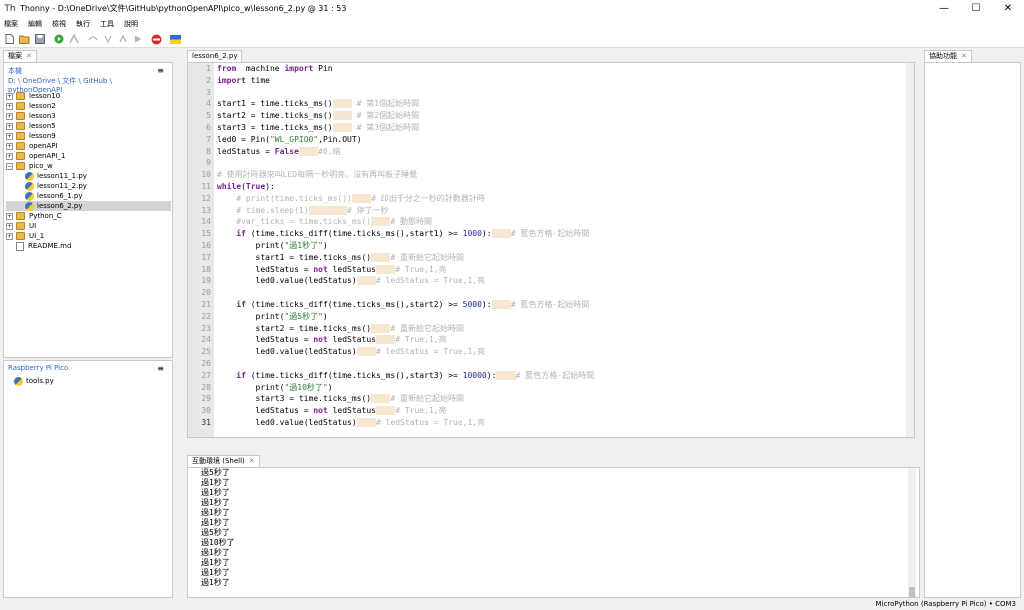  What do you see at coordinates (88, 146) in the screenshot?
I see `tree-folder-item: + openAPI` at bounding box center [88, 146].